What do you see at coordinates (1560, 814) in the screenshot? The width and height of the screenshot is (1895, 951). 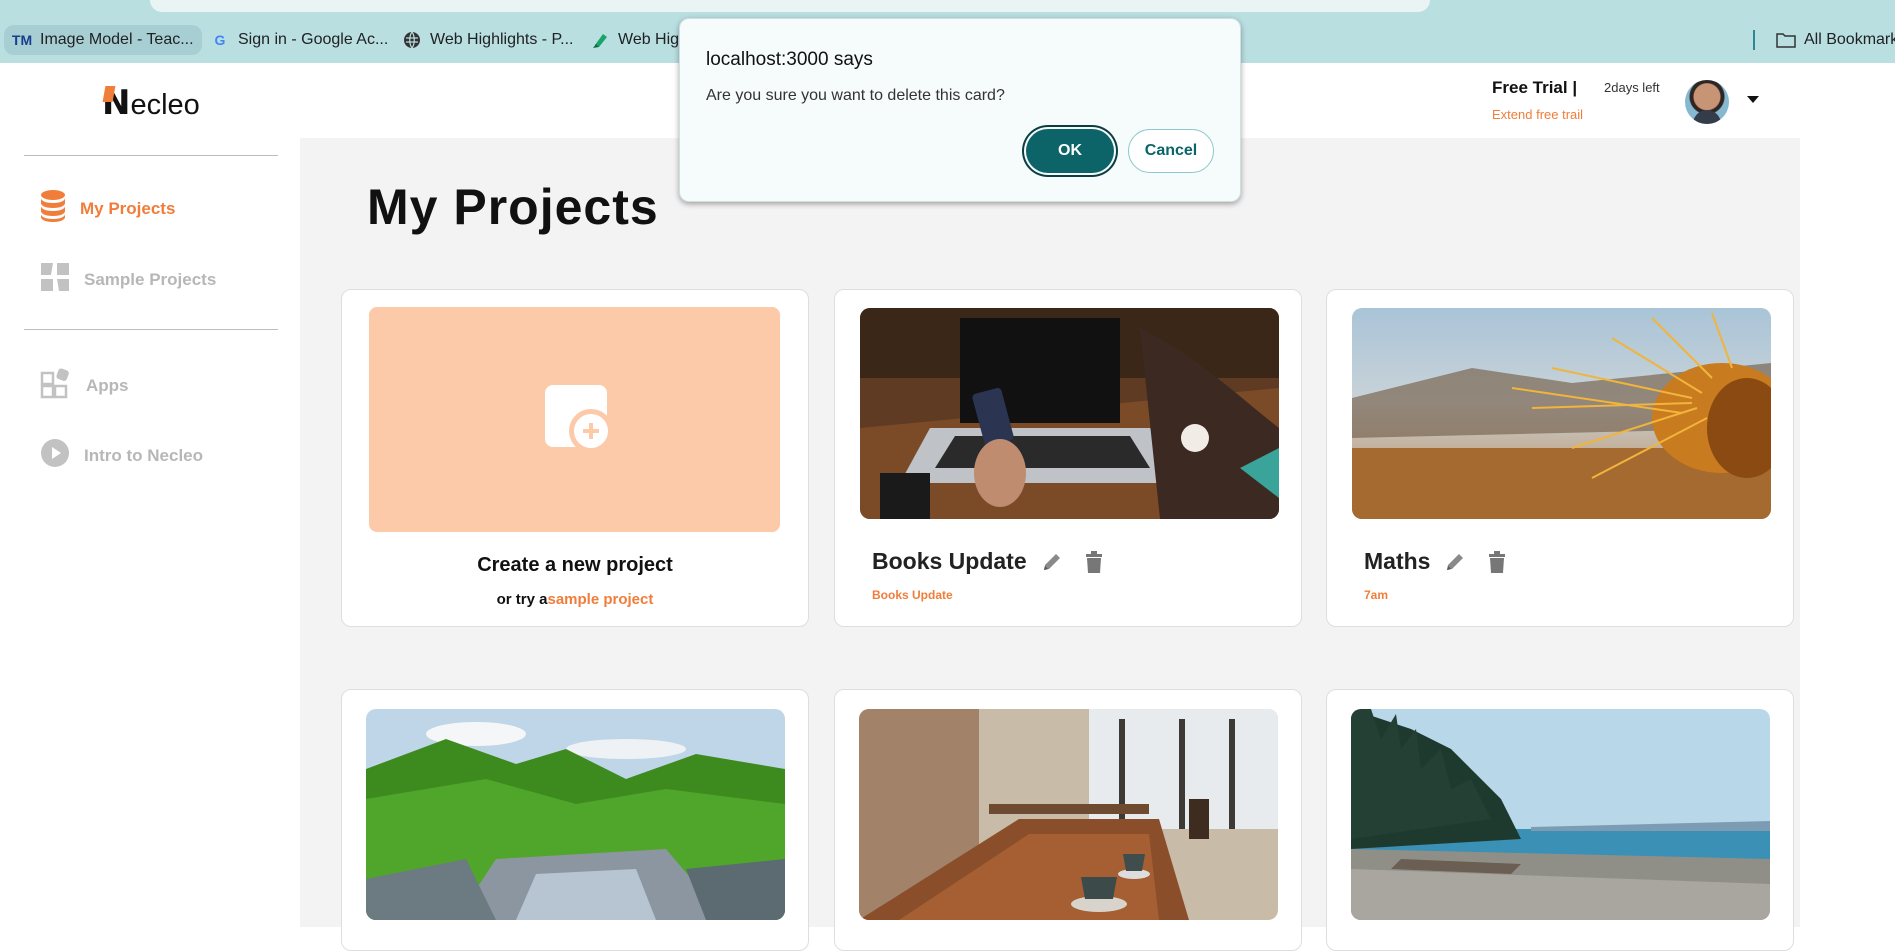 I see `project-thumbnail-beach` at bounding box center [1560, 814].